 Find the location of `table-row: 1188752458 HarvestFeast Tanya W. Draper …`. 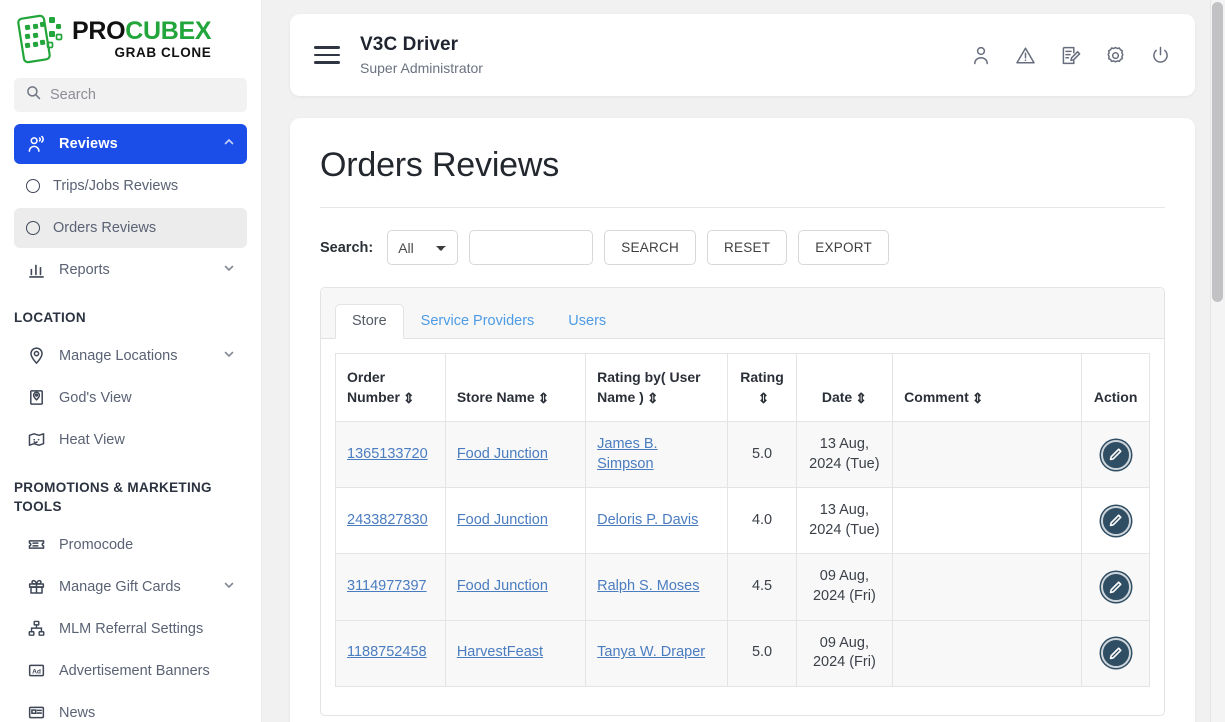

table-row: 1188752458 HarvestFeast Tanya W. Draper … is located at coordinates (742, 653).